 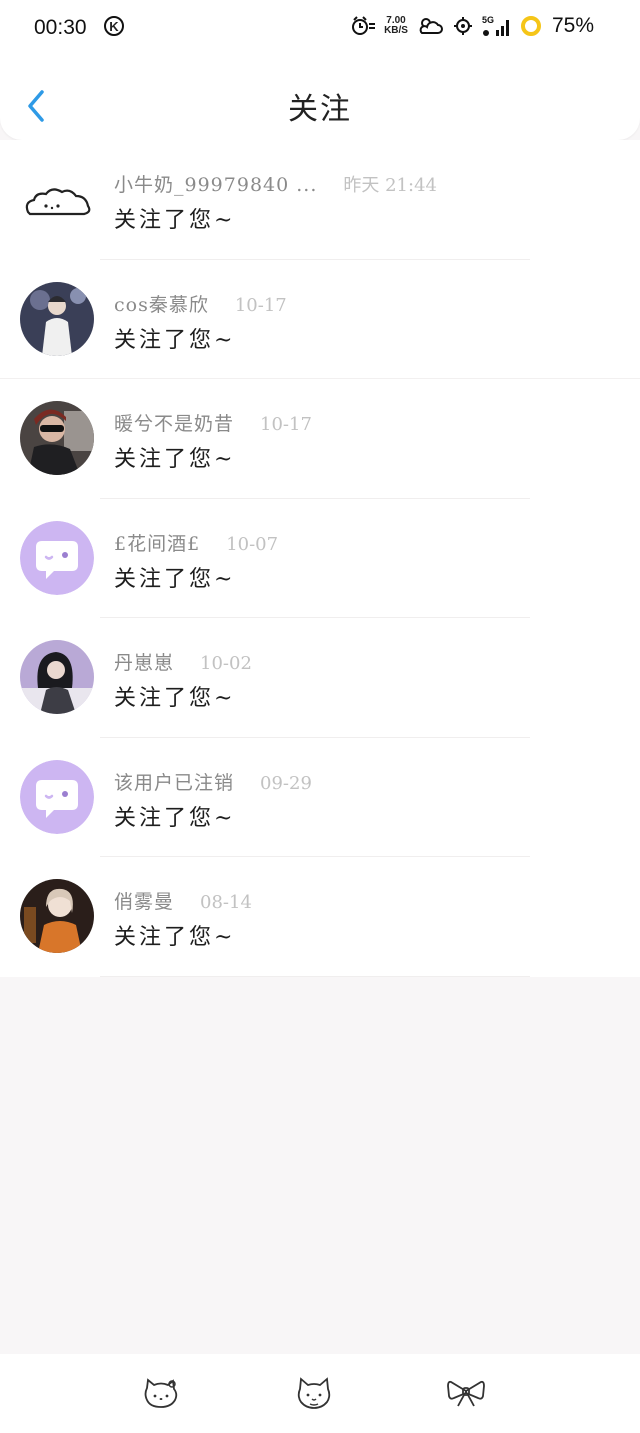 I want to click on weather-cloud-icon, so click(x=430, y=26).